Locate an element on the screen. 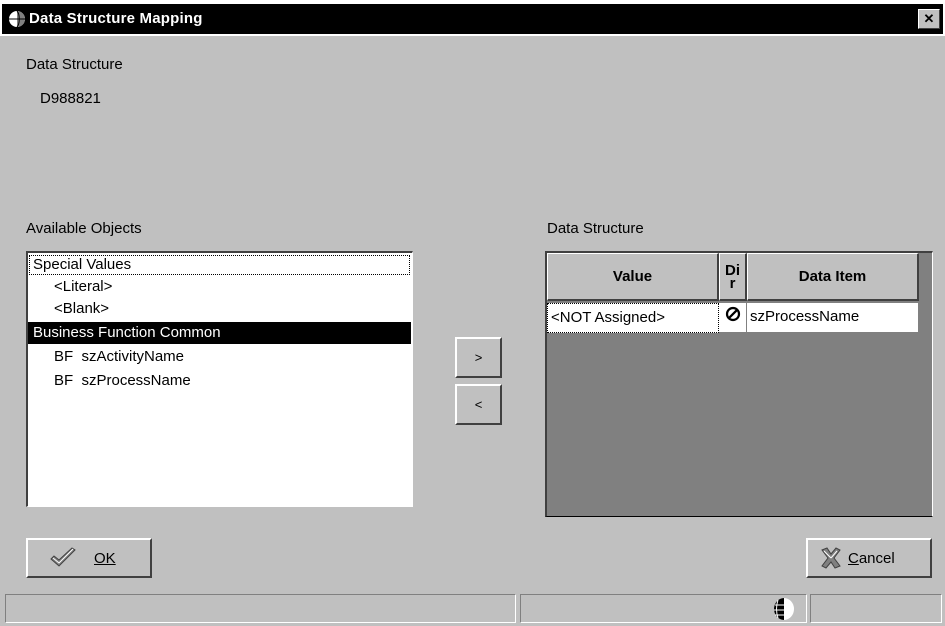  status-bar is located at coordinates (472, 608).